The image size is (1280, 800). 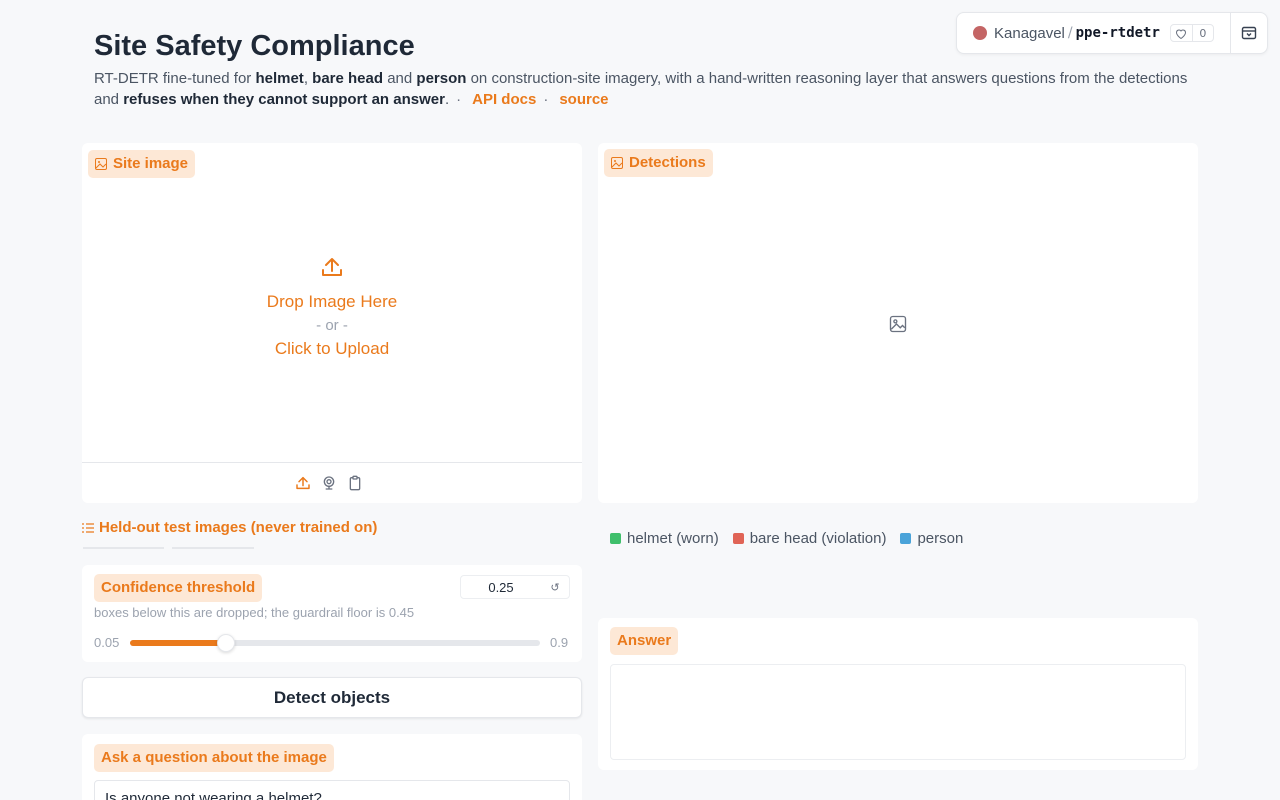 What do you see at coordinates (898, 326) in the screenshot?
I see `image-placeholder-icon` at bounding box center [898, 326].